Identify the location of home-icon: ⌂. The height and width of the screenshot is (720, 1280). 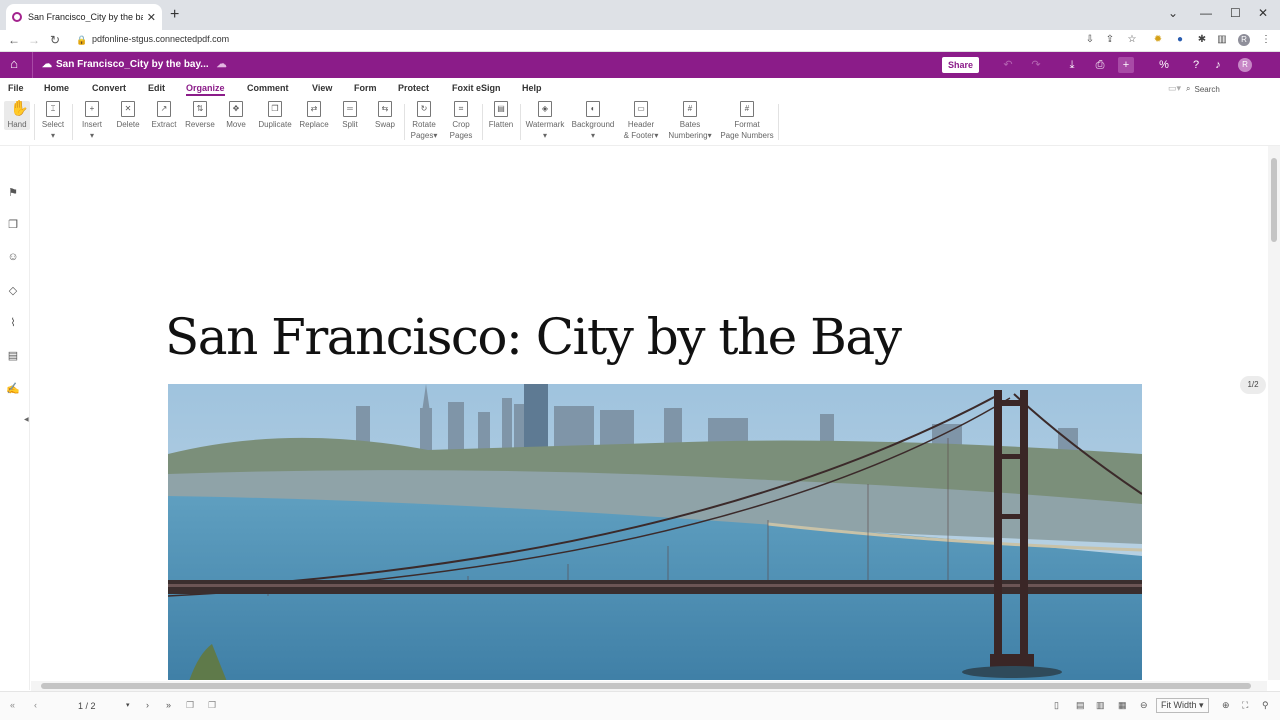
(14, 64).